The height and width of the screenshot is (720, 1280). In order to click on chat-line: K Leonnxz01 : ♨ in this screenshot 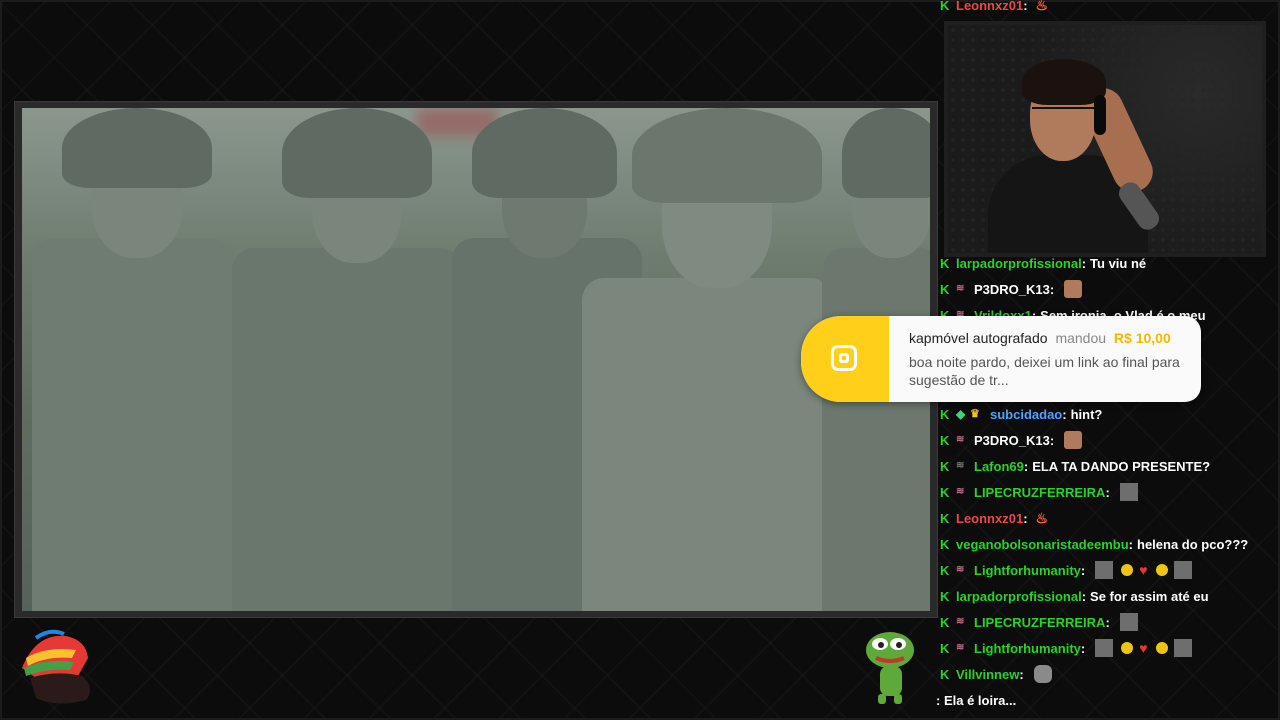, I will do `click(994, 518)`.